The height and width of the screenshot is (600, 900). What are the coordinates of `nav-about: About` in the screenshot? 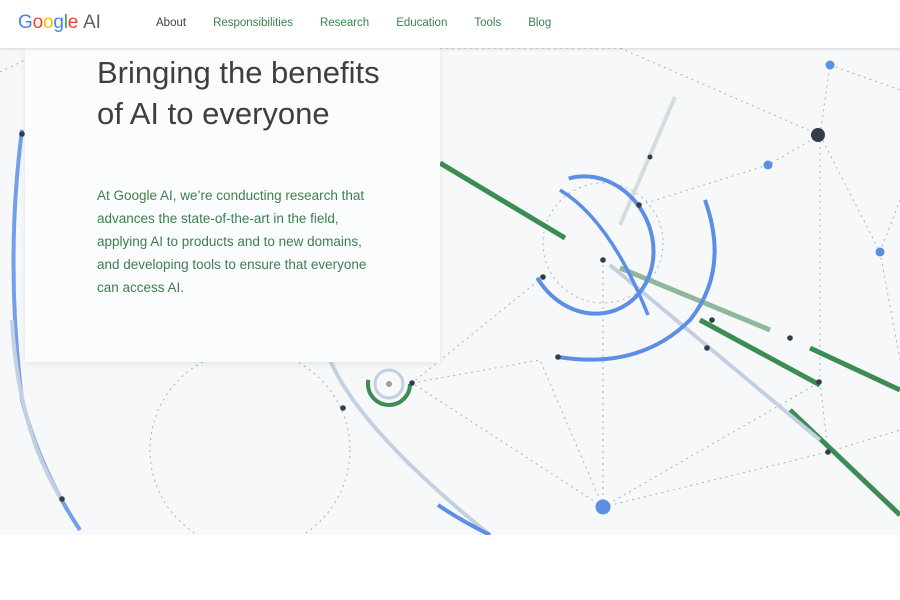 It's located at (171, 23).